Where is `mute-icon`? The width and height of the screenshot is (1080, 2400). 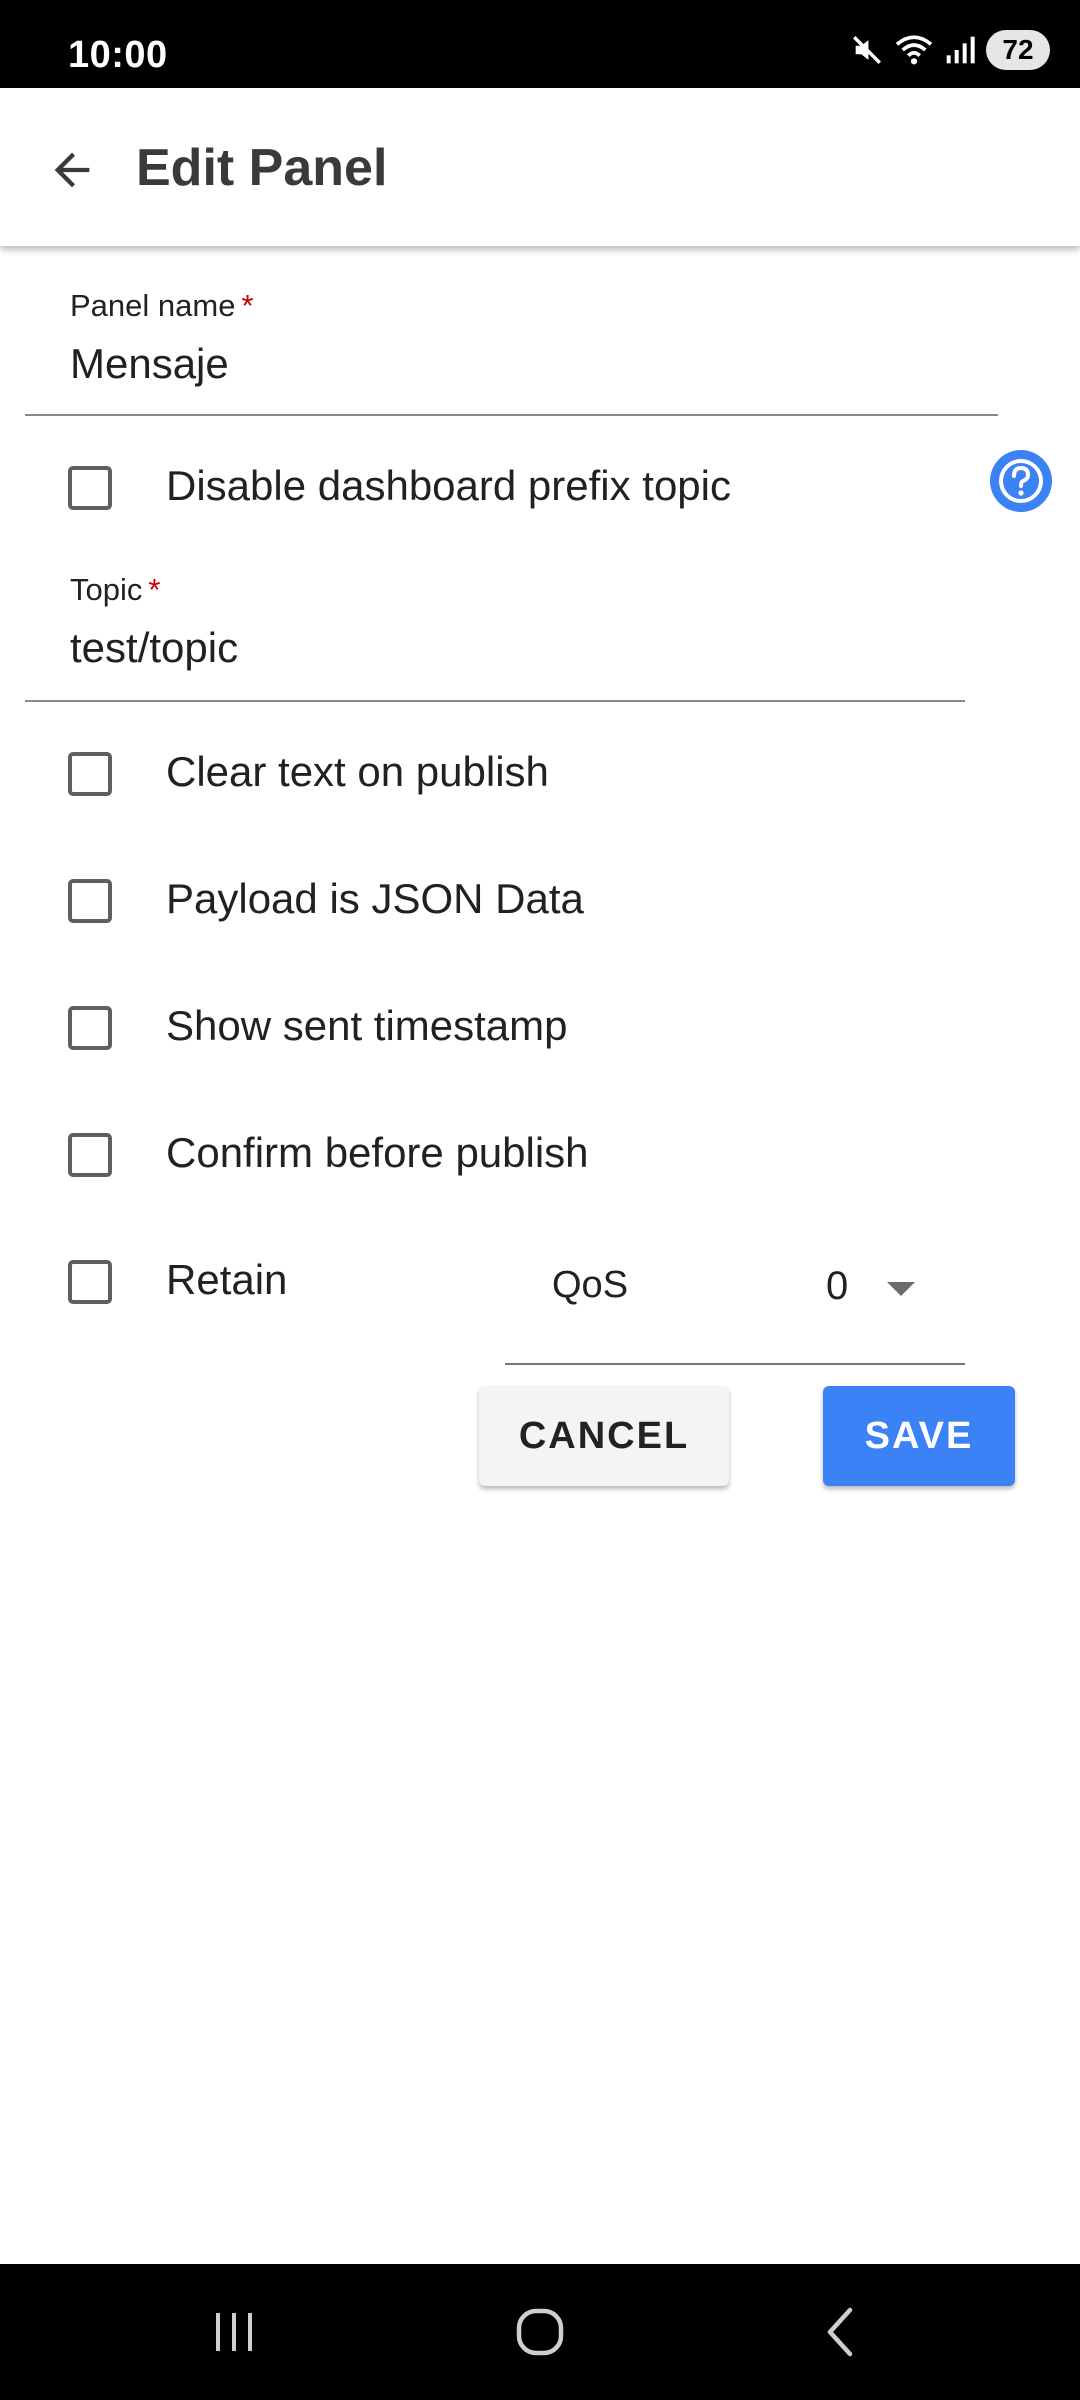
mute-icon is located at coordinates (867, 50).